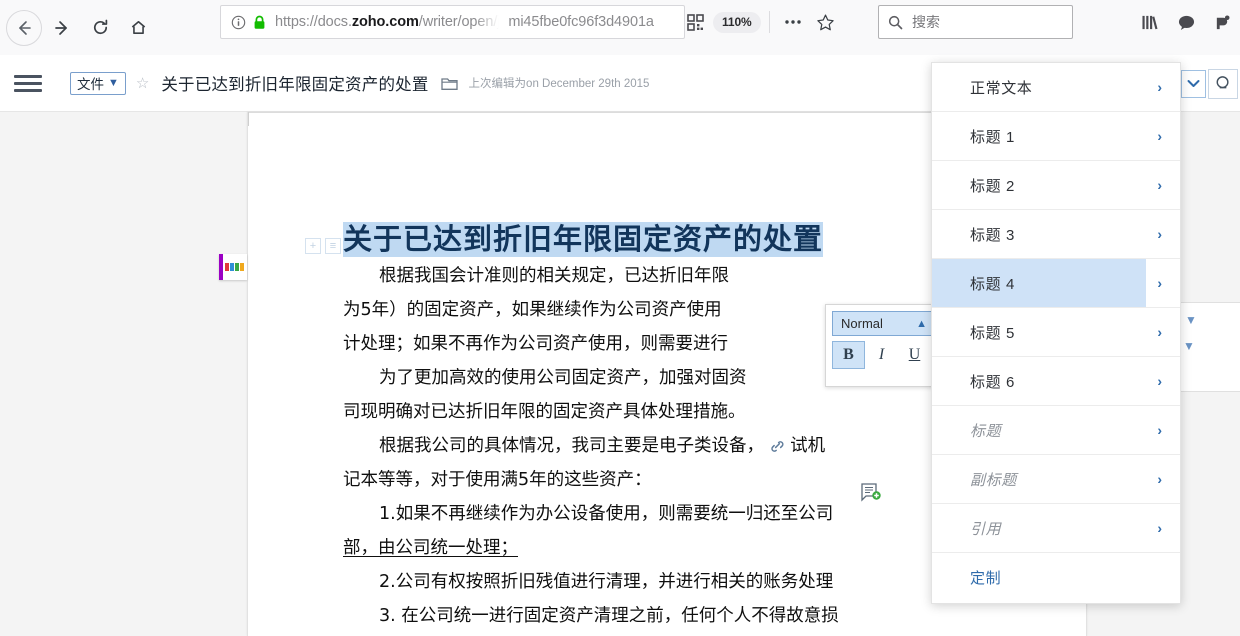 This screenshot has width=1240, height=636. I want to click on reload-button, so click(100, 28).